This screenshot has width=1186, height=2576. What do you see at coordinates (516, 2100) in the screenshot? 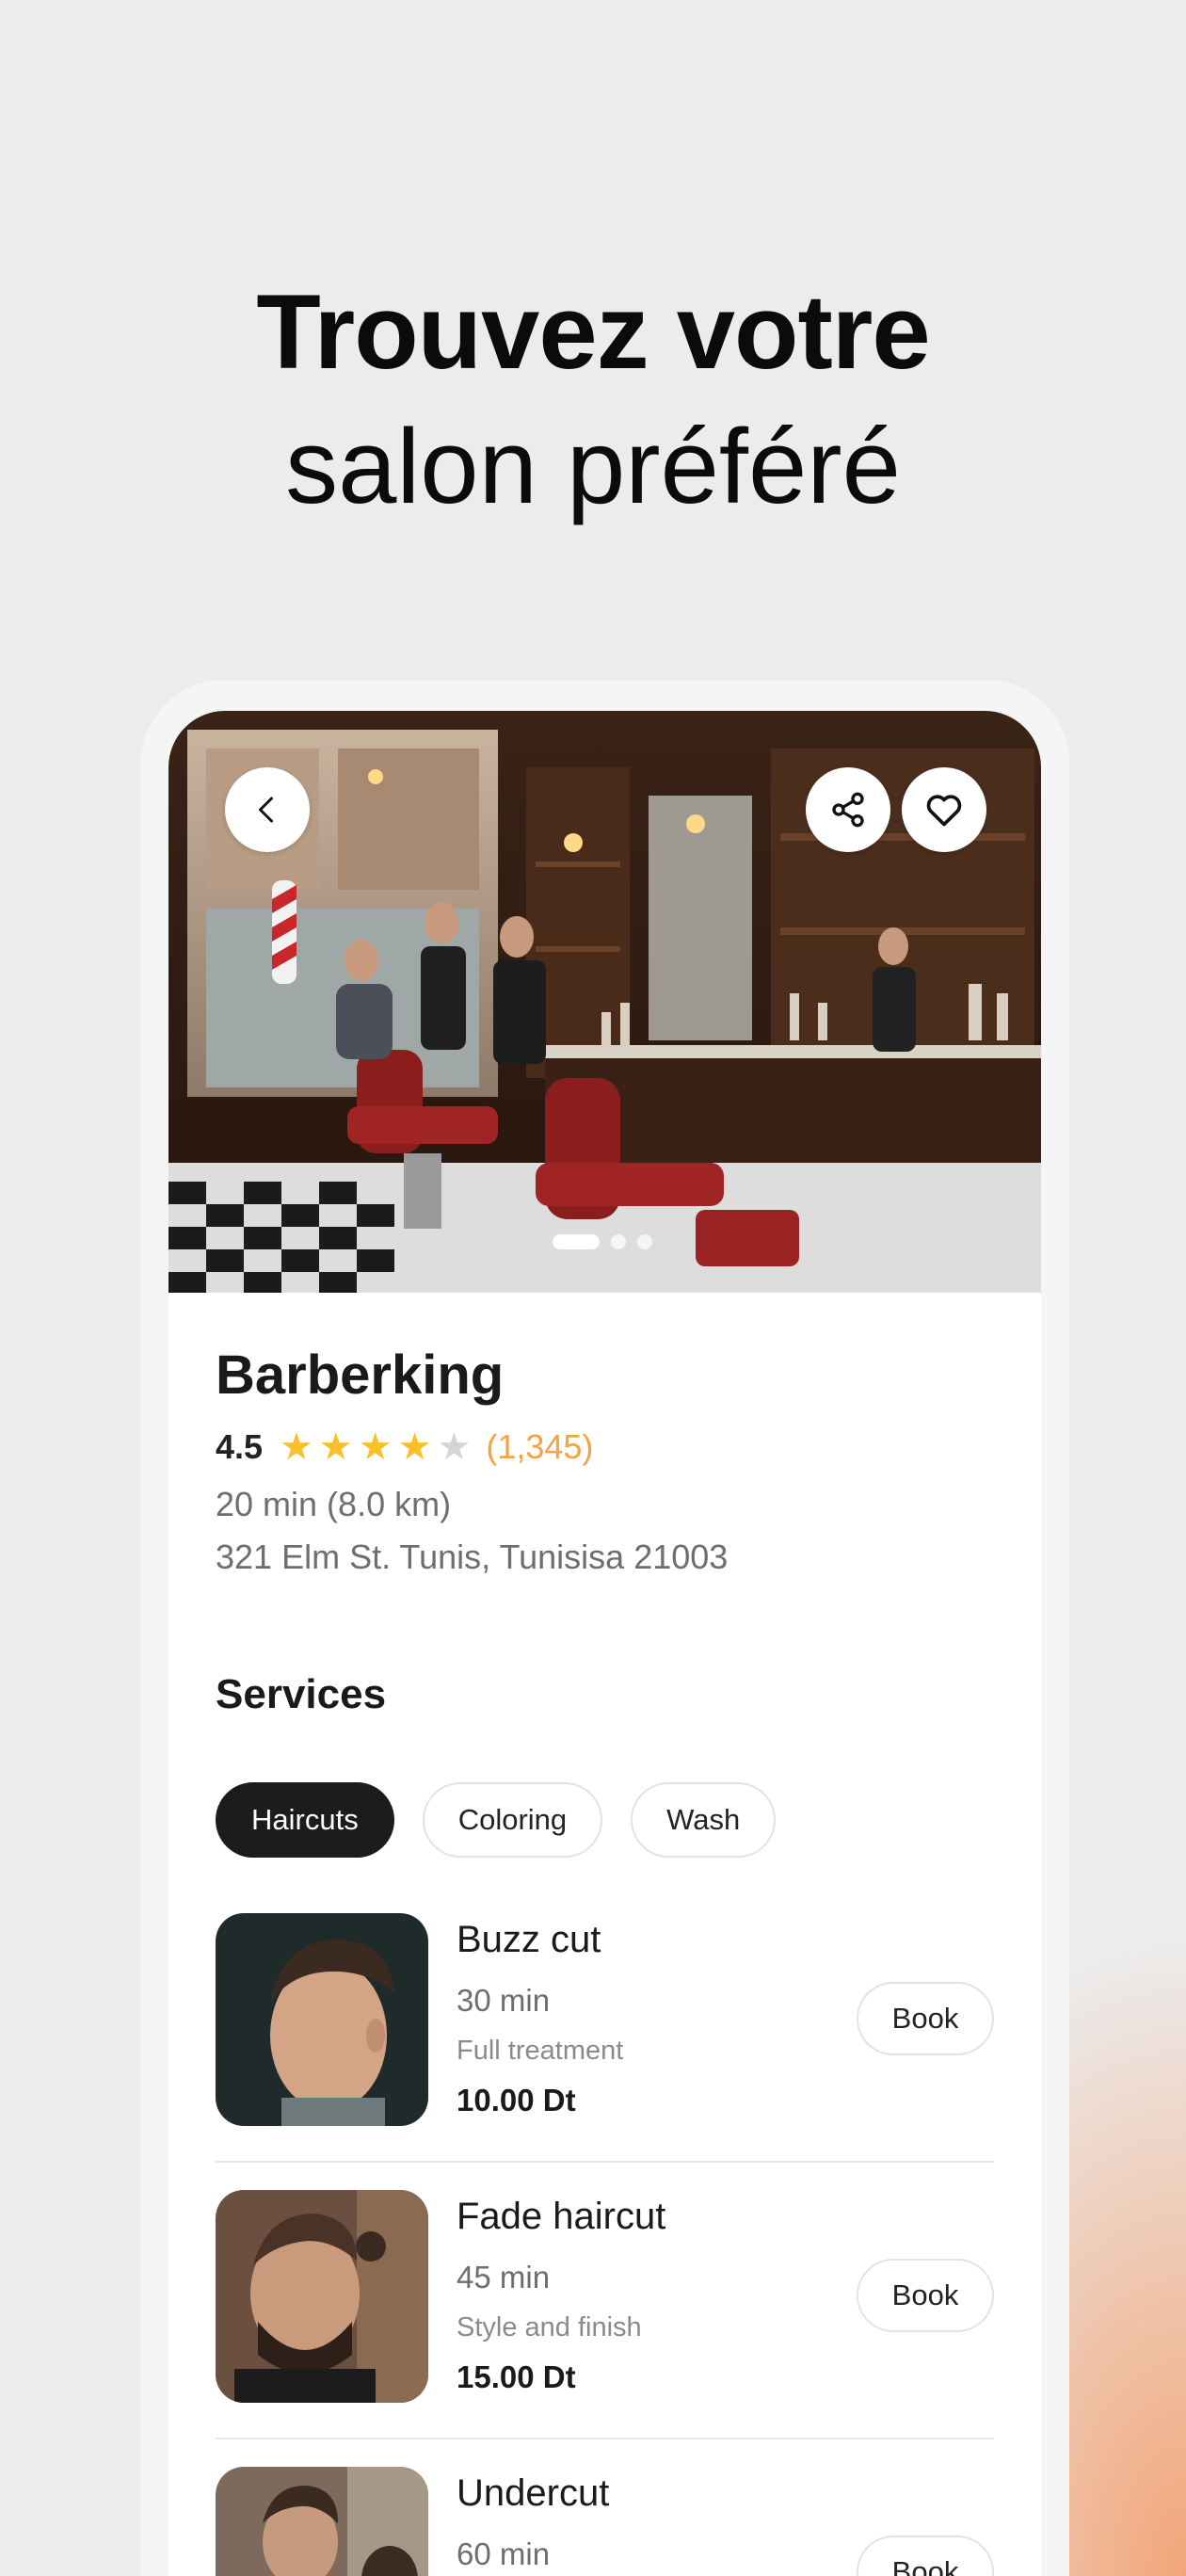
I see `service-price: 10.00 Dt` at bounding box center [516, 2100].